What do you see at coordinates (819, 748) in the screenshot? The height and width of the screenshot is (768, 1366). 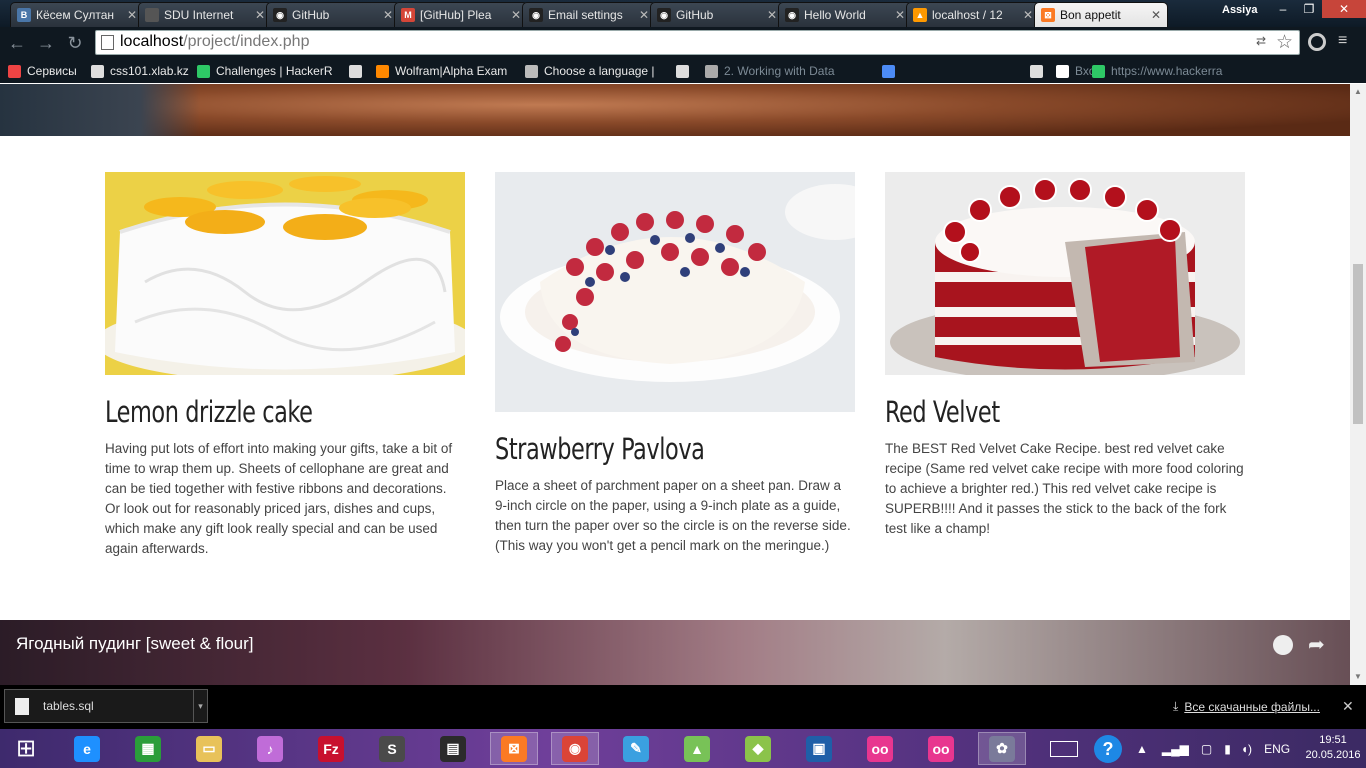 I see `taskbar-virtualbox: ▣` at bounding box center [819, 748].